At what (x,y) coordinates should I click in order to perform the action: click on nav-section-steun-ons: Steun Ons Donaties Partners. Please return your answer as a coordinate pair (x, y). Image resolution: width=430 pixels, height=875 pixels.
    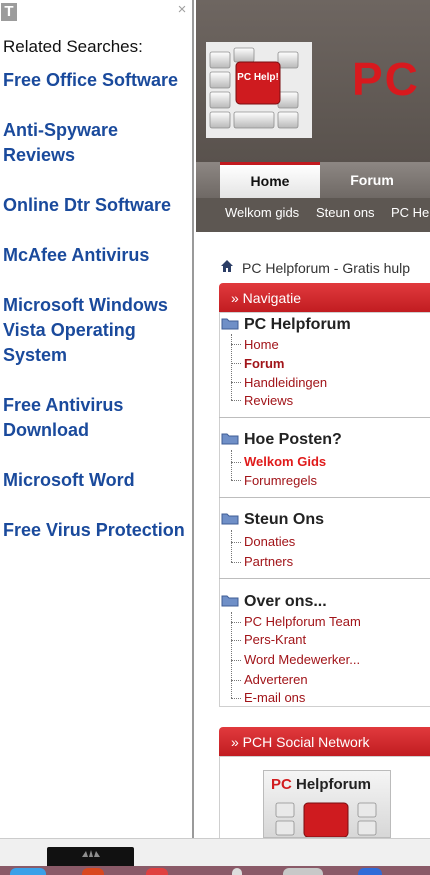
    Looking at the image, I should click on (324, 542).